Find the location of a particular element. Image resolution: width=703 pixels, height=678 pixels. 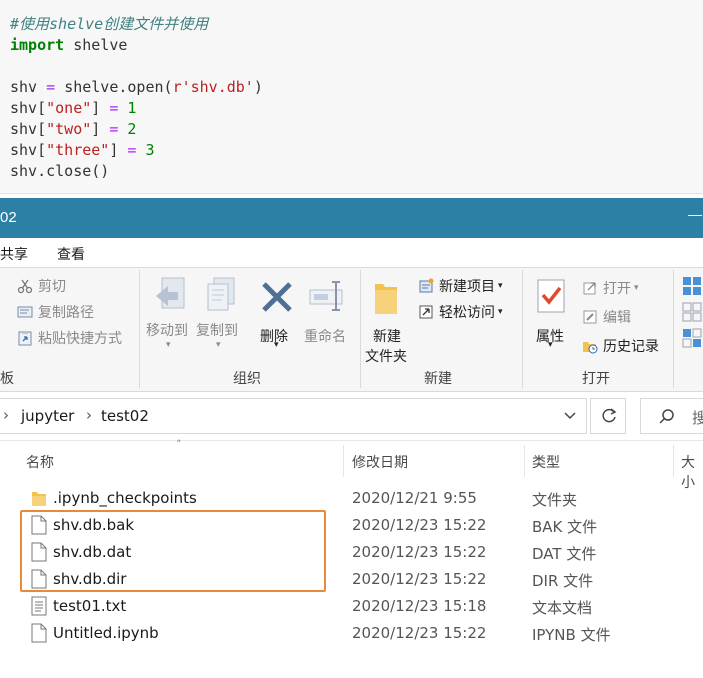

address-bar: › jupyter › test02 is located at coordinates (293, 416).